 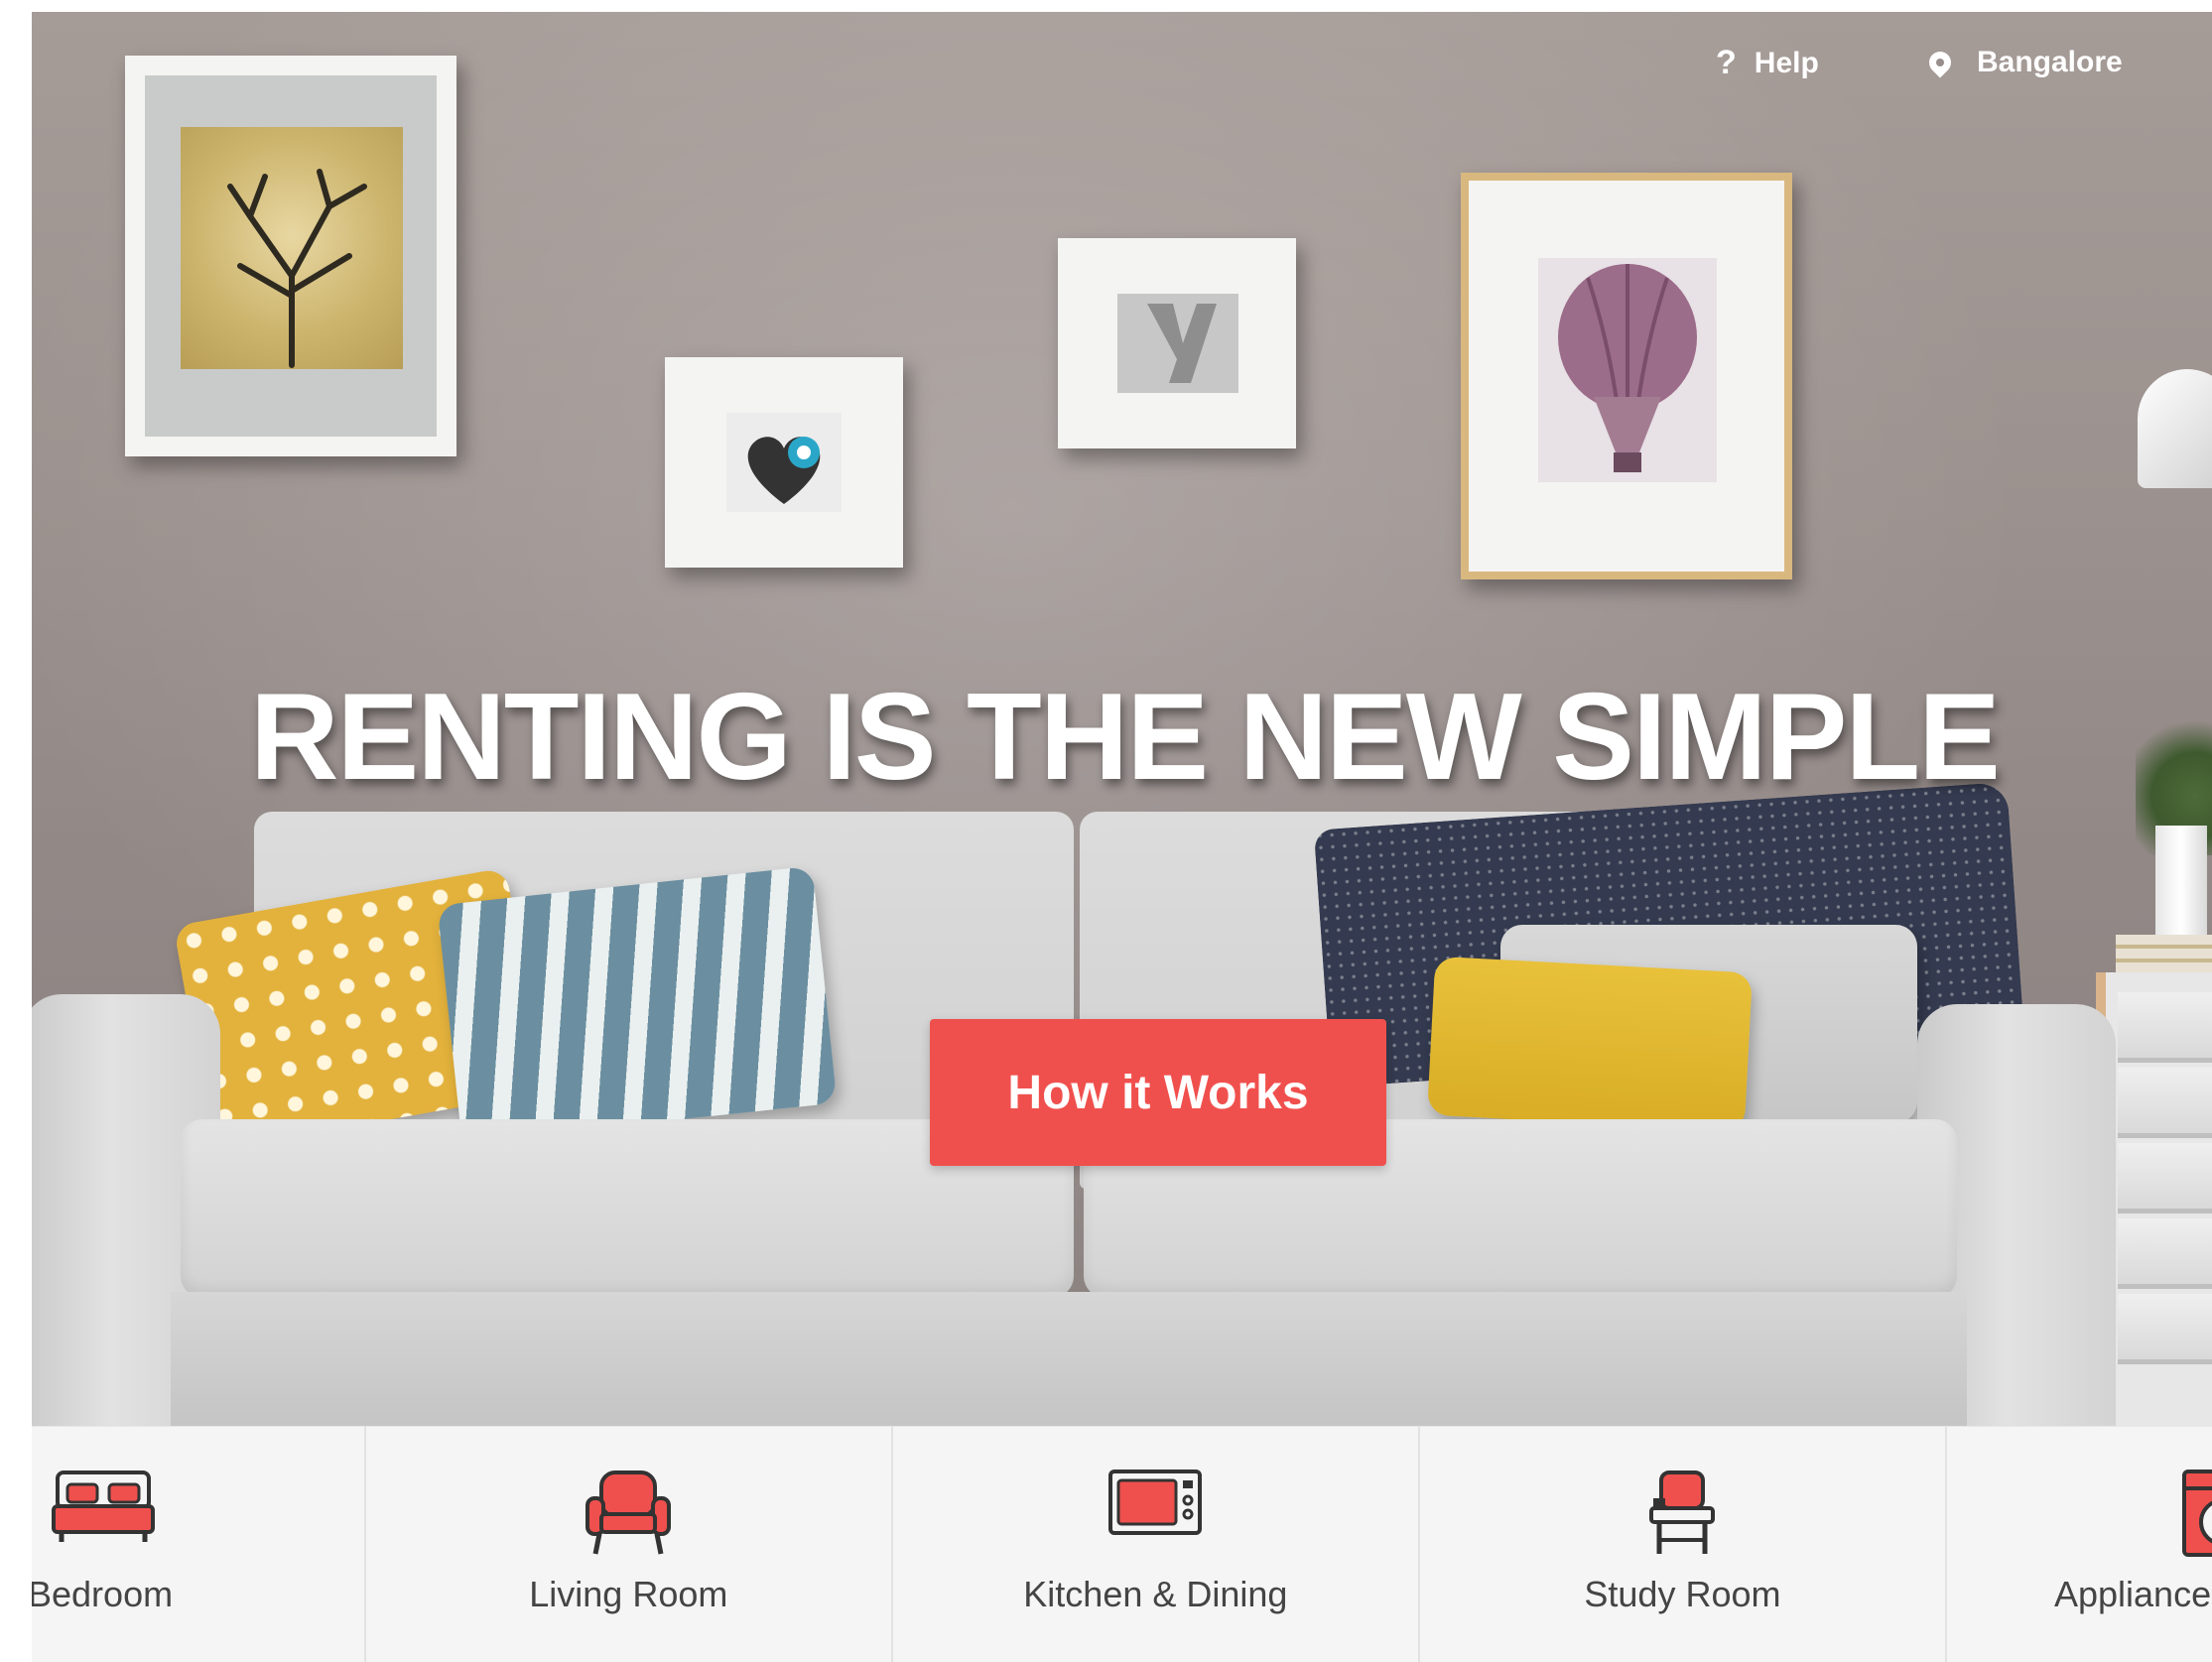 What do you see at coordinates (1125, 737) in the screenshot?
I see `hero-headline: RENTING IS THE NEW SIMPLE` at bounding box center [1125, 737].